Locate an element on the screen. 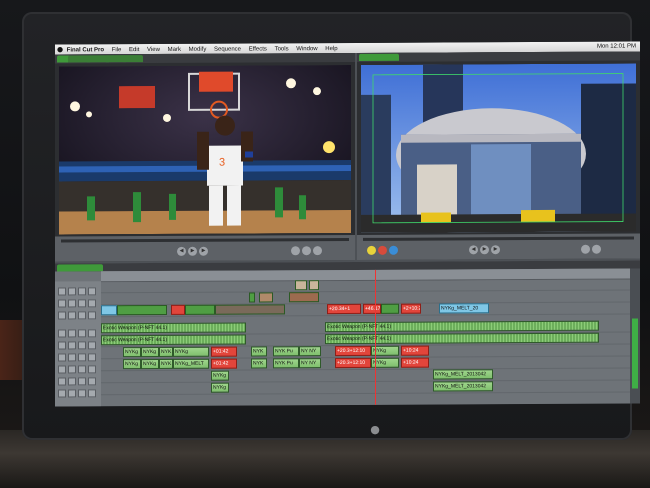 The height and width of the screenshot is (488, 650). playhead is located at coordinates (375, 337).